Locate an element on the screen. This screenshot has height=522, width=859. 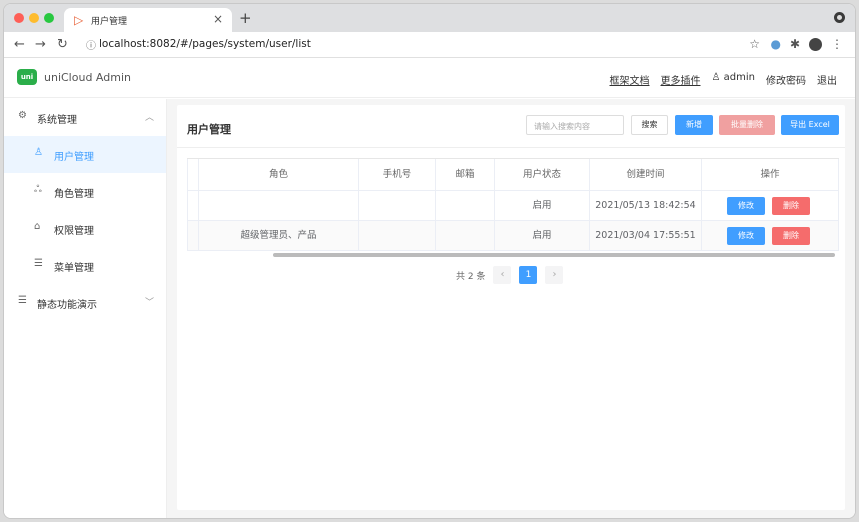
table-row: 启用 2021/05/13 18:42:54 修改 删除 is located at coordinates (513, 206).